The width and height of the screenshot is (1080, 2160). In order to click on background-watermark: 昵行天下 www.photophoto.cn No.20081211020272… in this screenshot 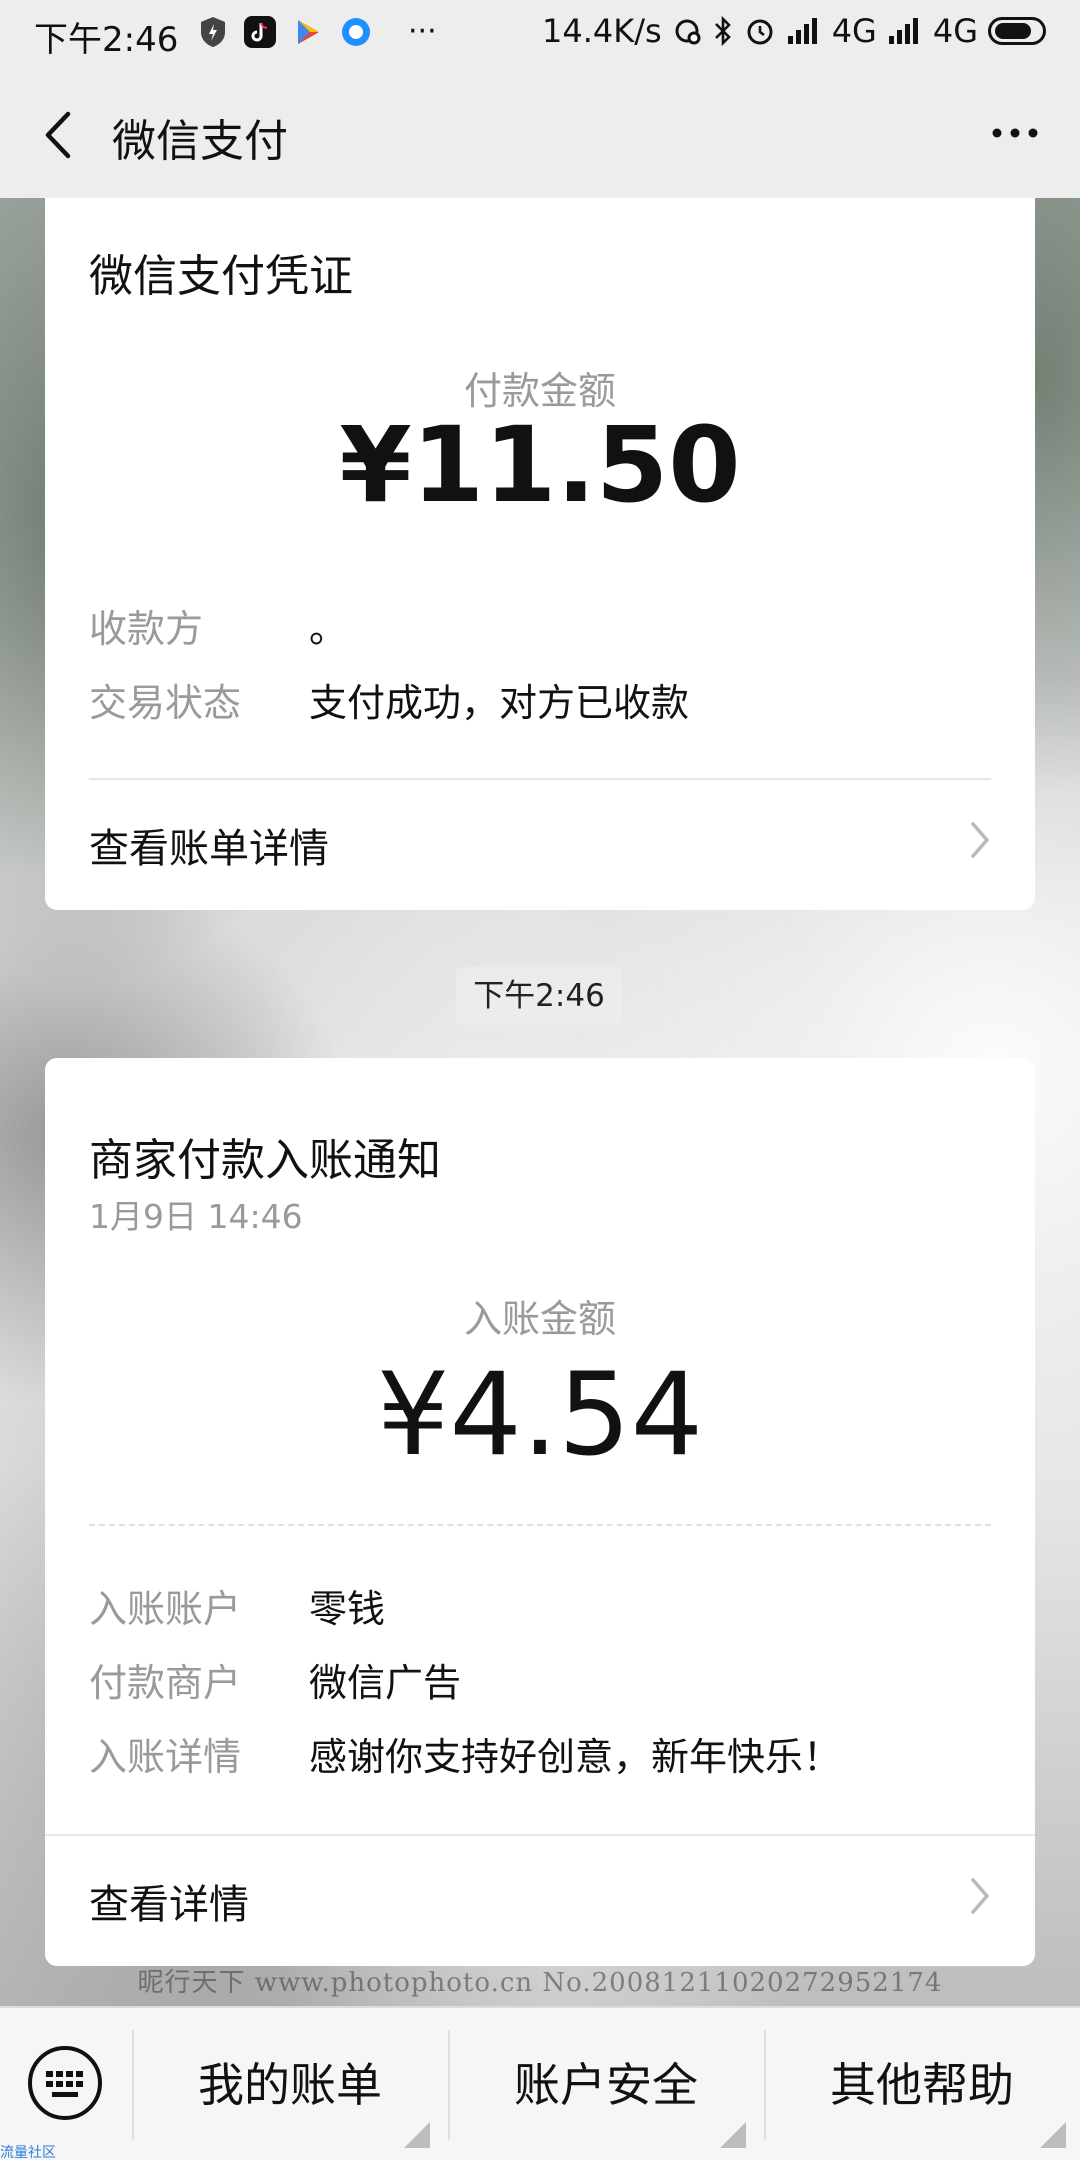, I will do `click(540, 1983)`.